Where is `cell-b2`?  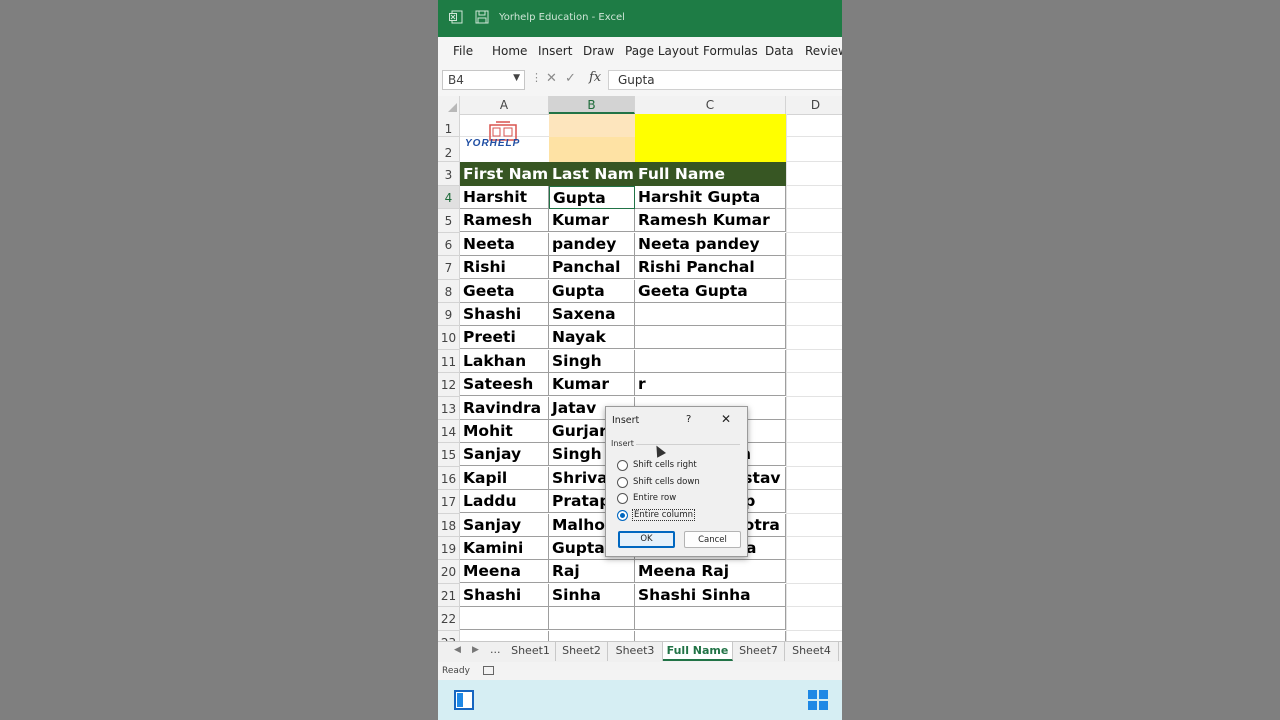 cell-b2 is located at coordinates (592, 149).